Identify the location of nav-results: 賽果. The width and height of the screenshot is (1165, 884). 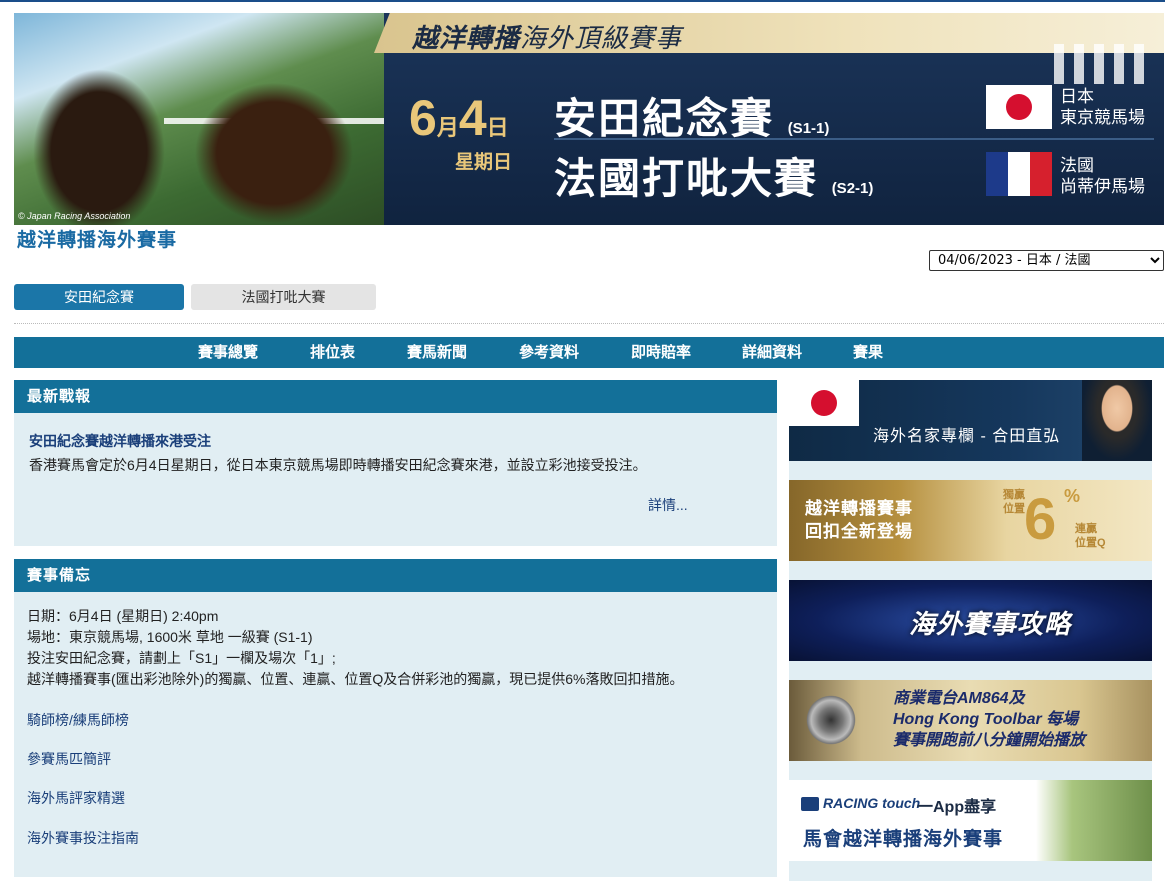
(868, 352).